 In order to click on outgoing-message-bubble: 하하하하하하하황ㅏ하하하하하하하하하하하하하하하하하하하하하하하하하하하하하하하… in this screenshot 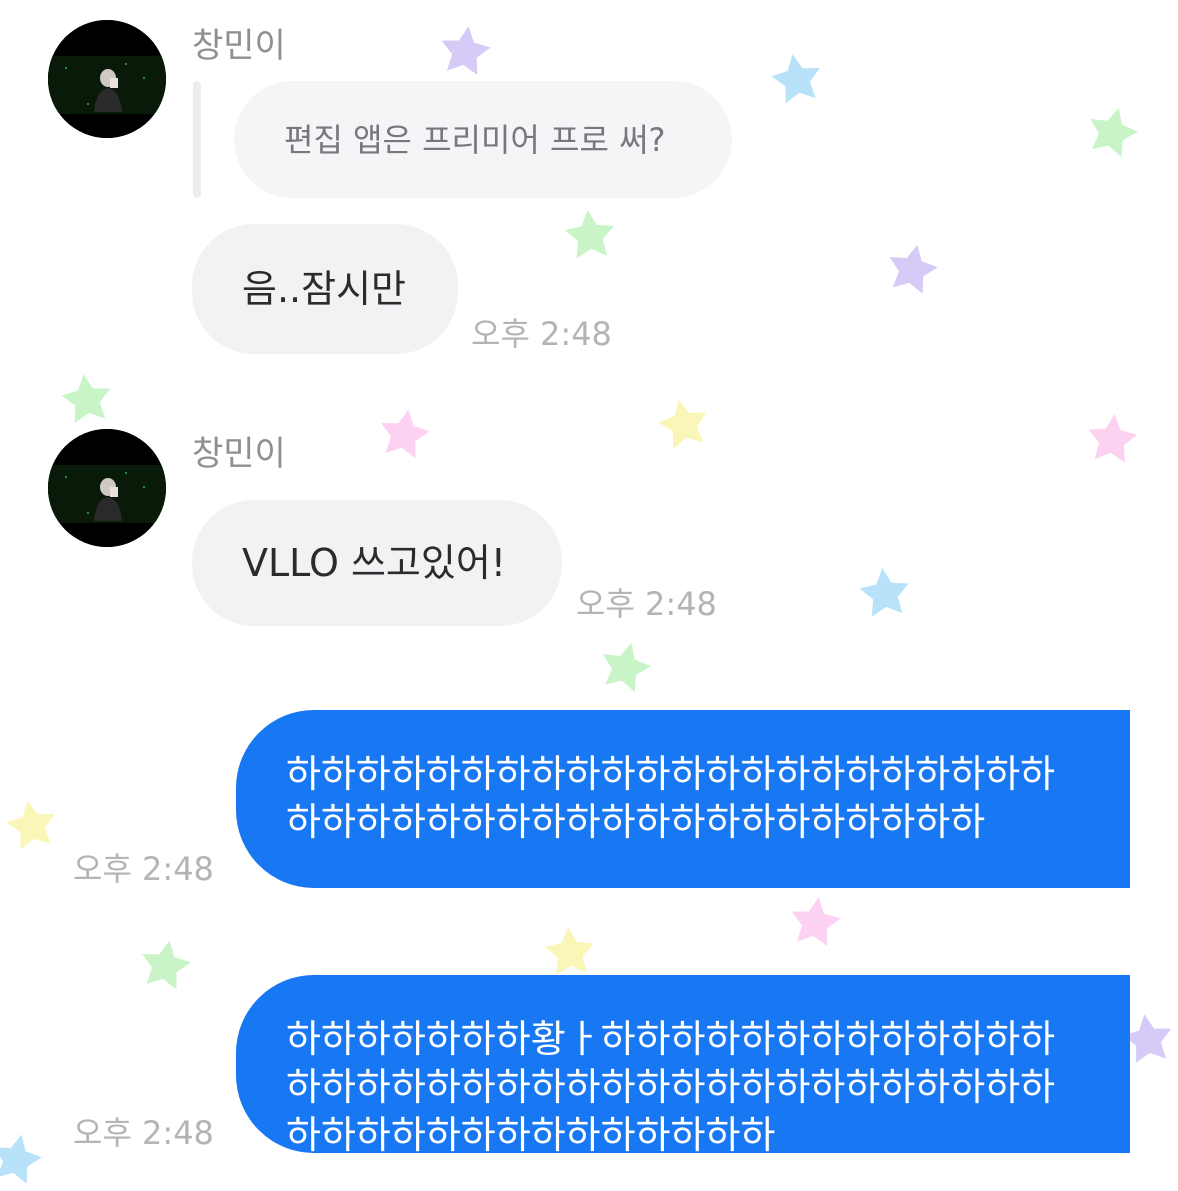, I will do `click(683, 1066)`.